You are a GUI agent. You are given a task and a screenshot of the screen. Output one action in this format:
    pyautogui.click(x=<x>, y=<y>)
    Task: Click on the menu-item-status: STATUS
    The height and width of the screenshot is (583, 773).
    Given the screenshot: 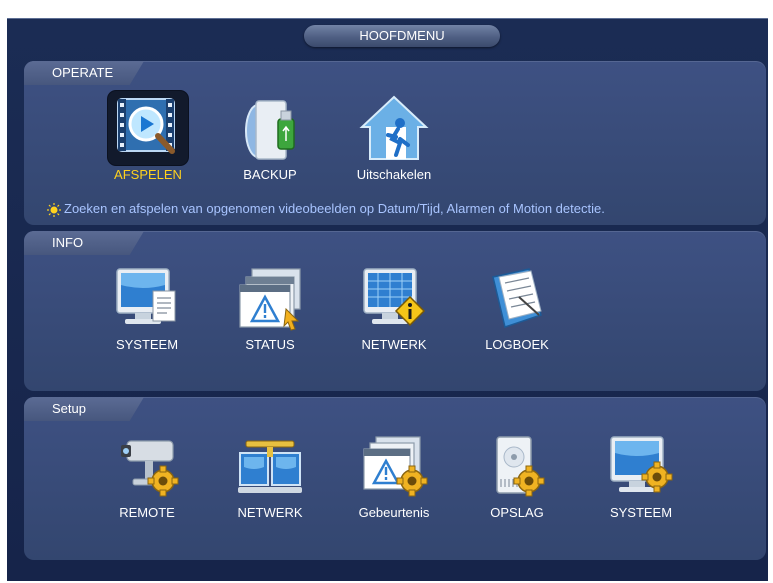 What is the action you would take?
    pyautogui.click(x=270, y=306)
    